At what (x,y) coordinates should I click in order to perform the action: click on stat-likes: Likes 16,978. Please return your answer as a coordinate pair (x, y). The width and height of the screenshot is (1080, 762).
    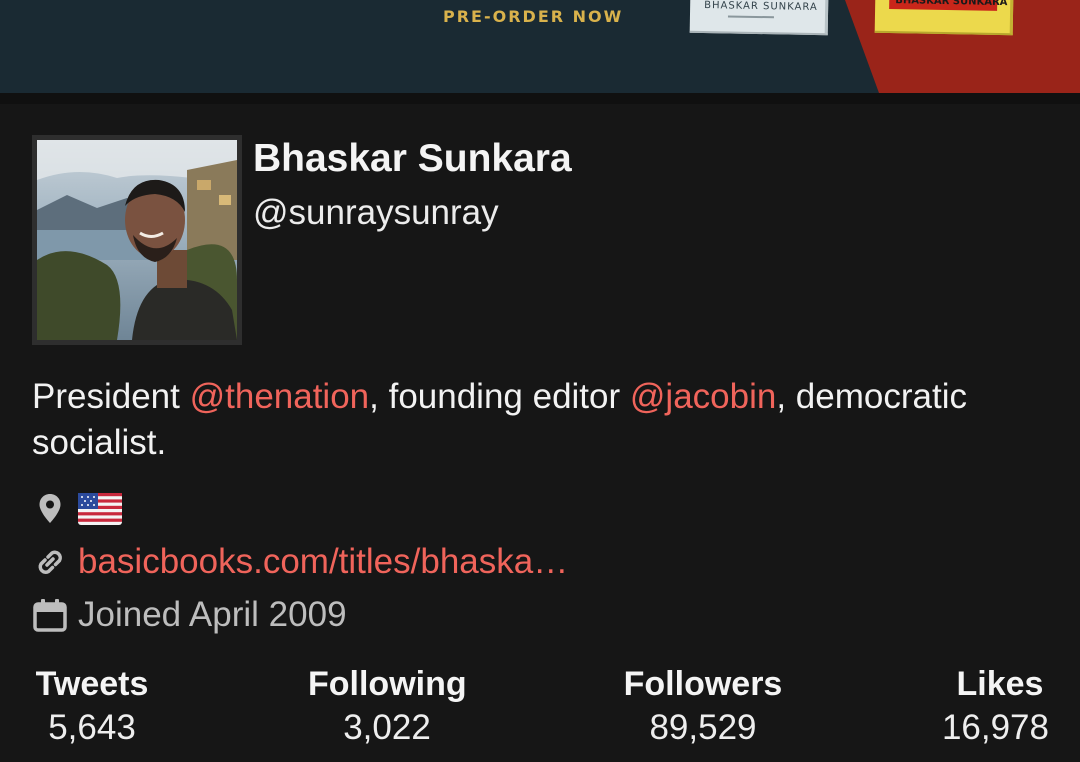
    Looking at the image, I should click on (993, 706).